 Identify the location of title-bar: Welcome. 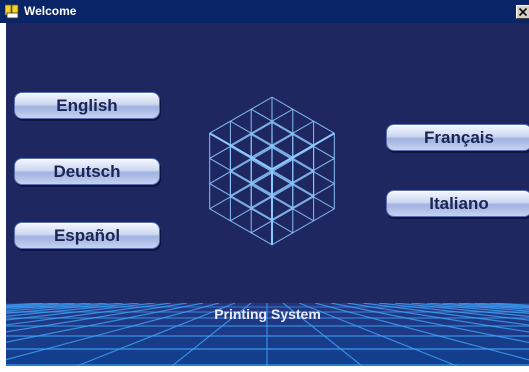
(264, 11).